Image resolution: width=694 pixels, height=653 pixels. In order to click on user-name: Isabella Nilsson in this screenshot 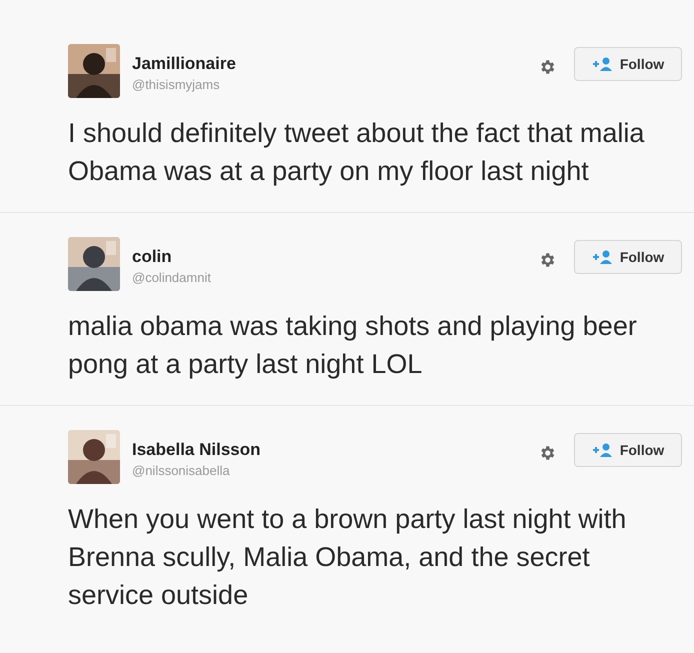, I will do `click(335, 450)`.